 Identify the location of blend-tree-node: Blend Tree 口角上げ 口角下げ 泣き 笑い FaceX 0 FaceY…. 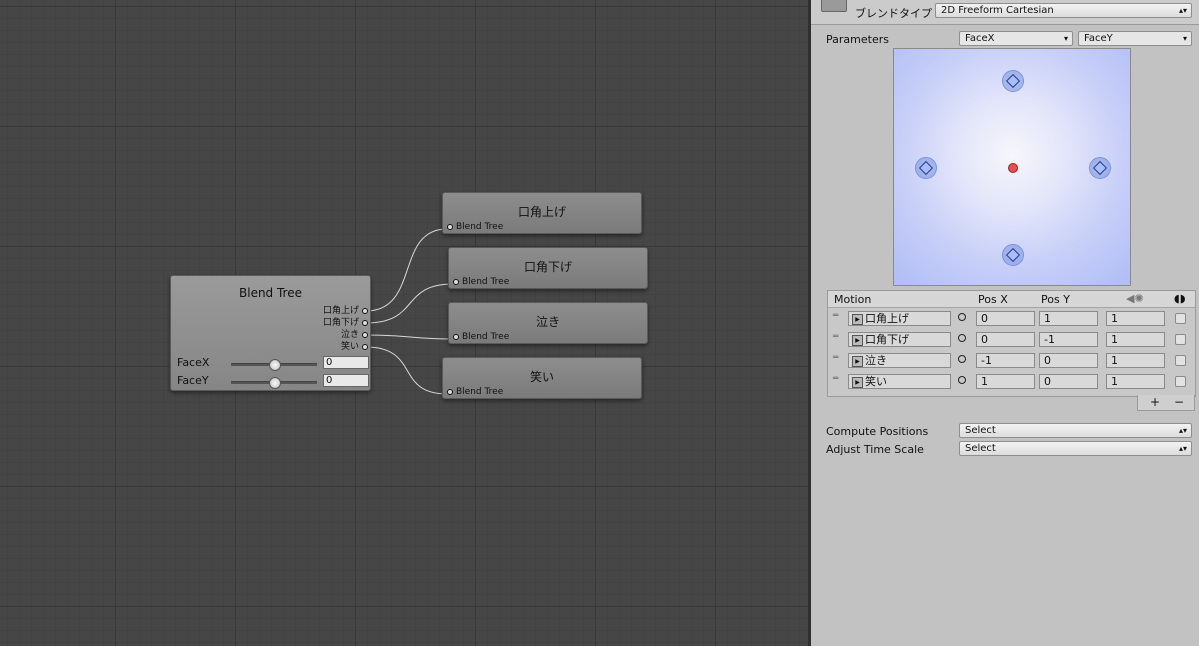
(270, 333).